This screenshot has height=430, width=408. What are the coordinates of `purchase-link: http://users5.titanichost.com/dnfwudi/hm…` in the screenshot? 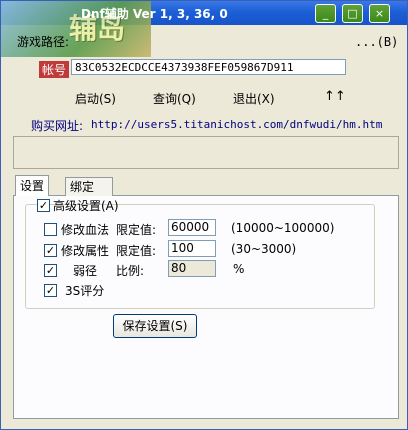 It's located at (236, 124).